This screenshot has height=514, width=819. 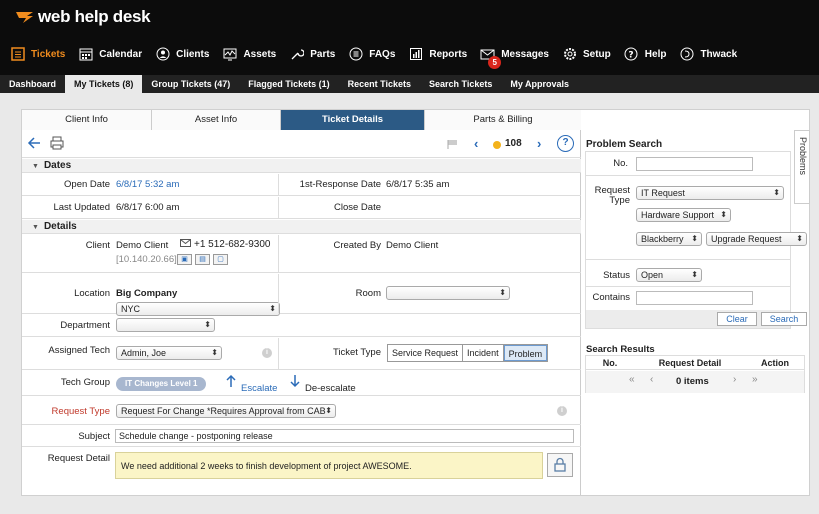 I want to click on subnav-my-approvals: My Approvals, so click(x=539, y=84).